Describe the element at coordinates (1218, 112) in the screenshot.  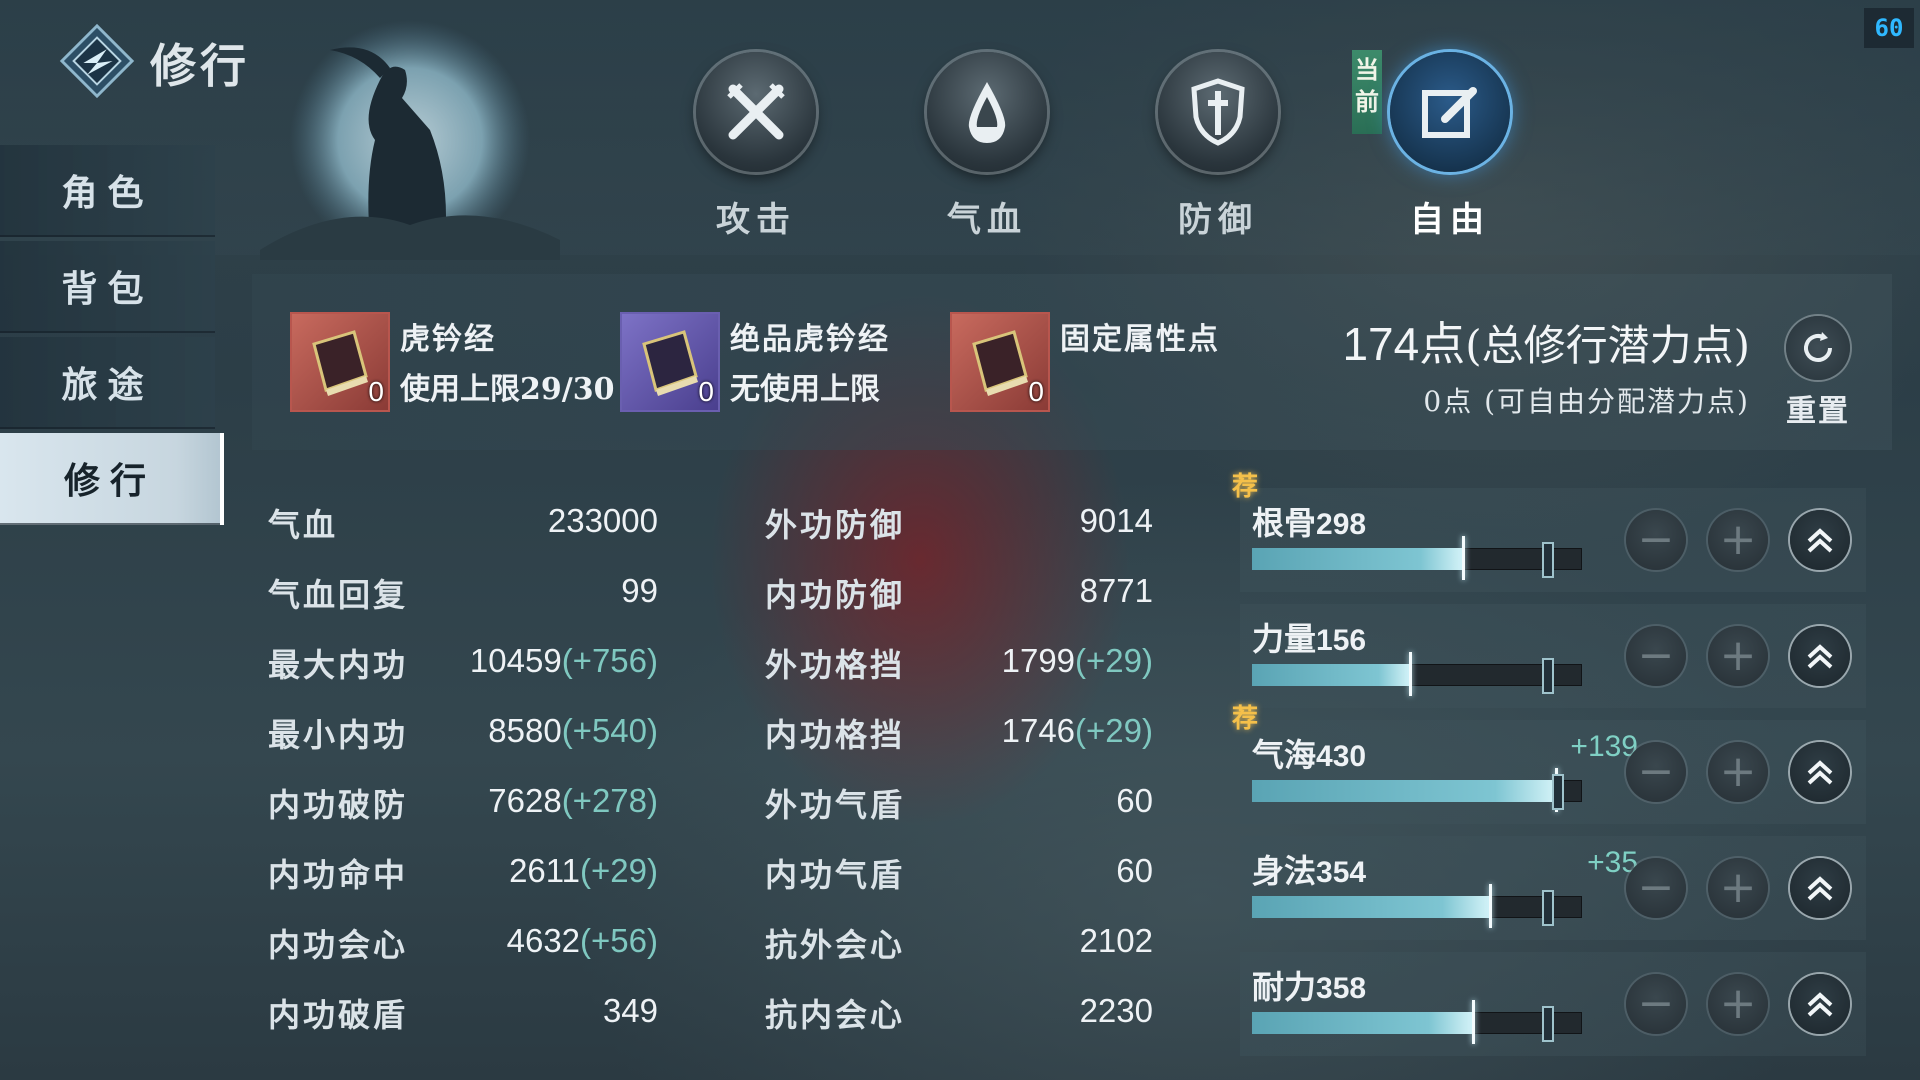
I see `shield-icon` at that location.